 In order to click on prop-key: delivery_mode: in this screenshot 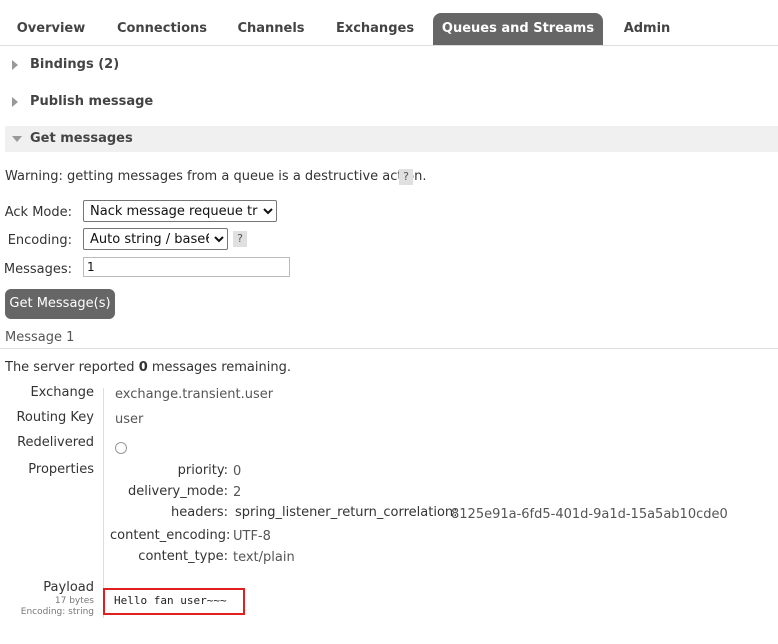, I will do `click(178, 491)`.